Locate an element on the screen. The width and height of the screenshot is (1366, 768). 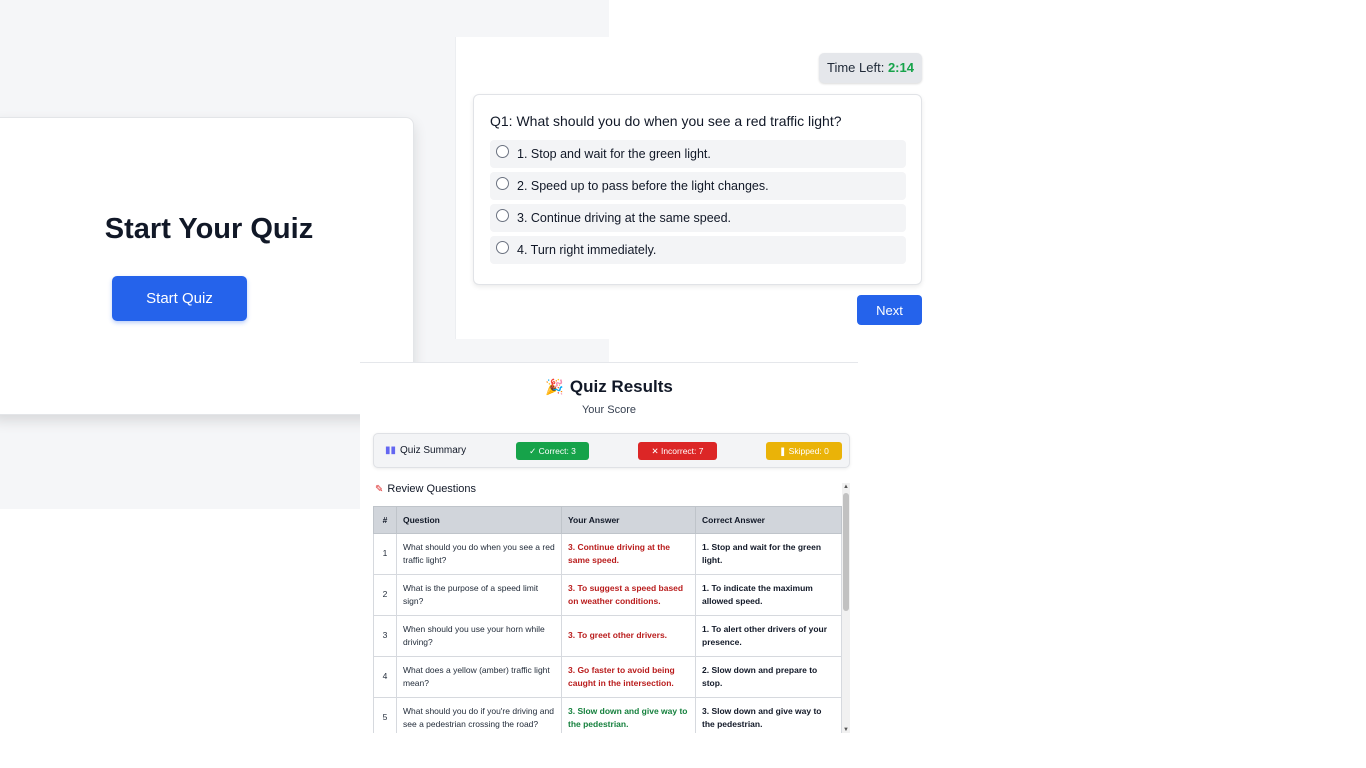
results-title-text: Quiz Results is located at coordinates (621, 386).